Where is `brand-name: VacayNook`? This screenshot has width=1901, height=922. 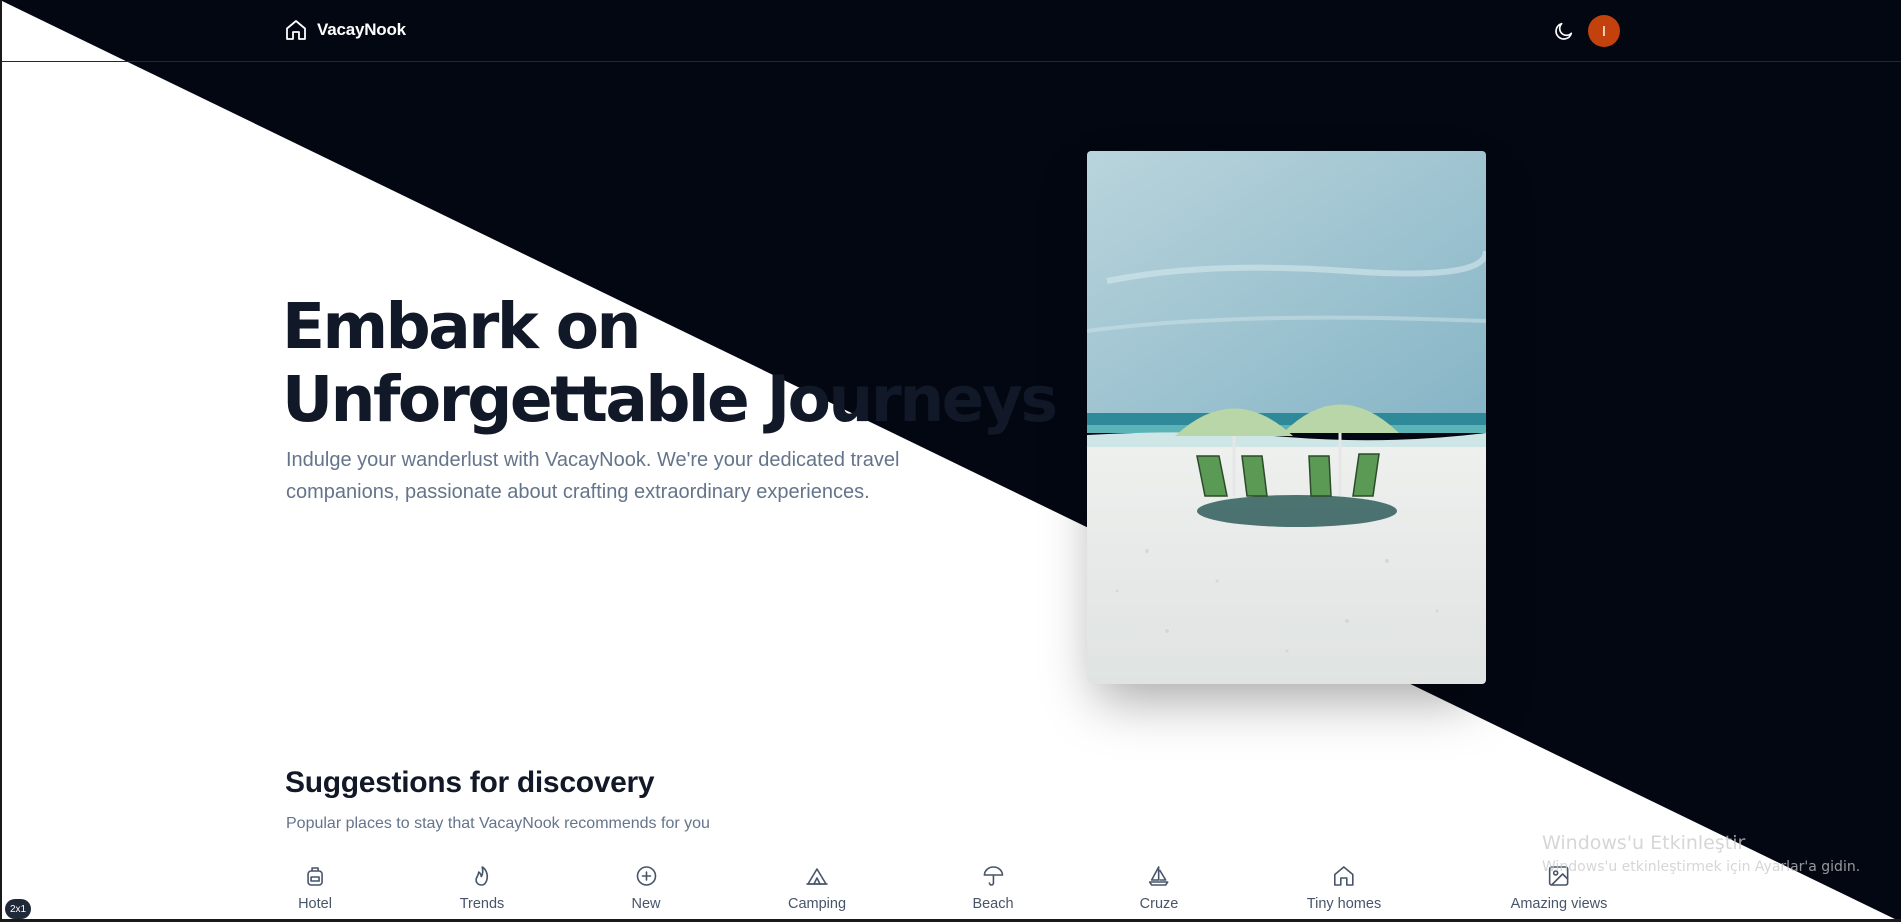 brand-name: VacayNook is located at coordinates (361, 29).